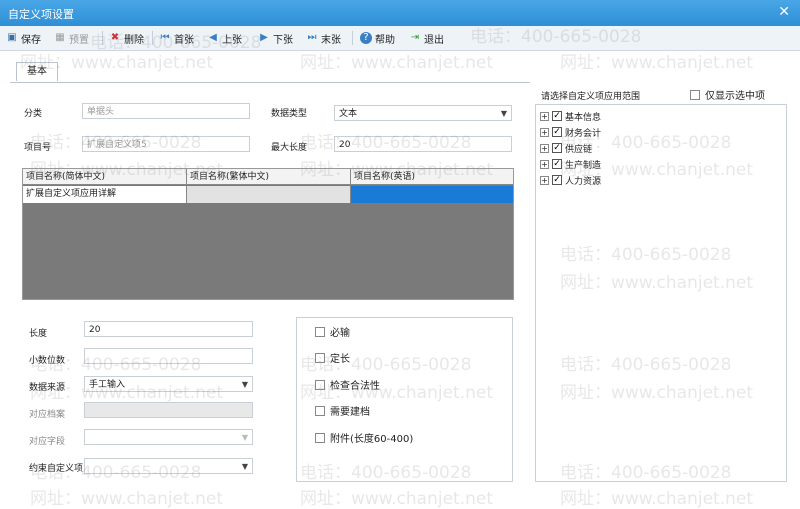 This screenshot has width=800, height=509. I want to click on tree-item-hr: + ✓ 人力资源, so click(570, 180).